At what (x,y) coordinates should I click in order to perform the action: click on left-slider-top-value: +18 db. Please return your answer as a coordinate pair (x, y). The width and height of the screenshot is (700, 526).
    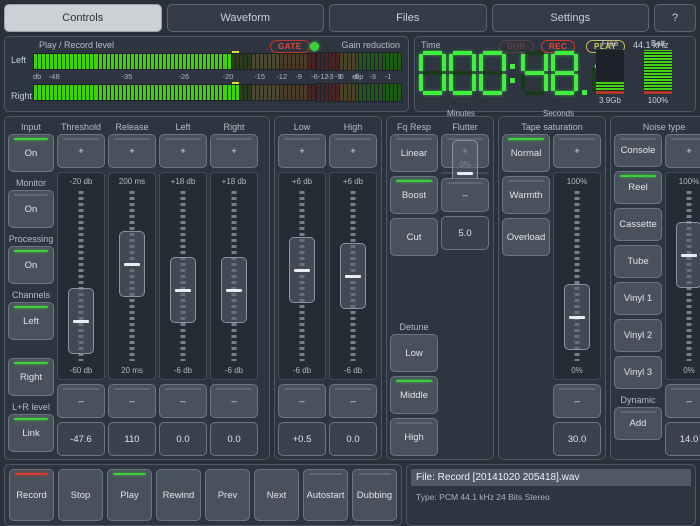
    Looking at the image, I should click on (183, 181).